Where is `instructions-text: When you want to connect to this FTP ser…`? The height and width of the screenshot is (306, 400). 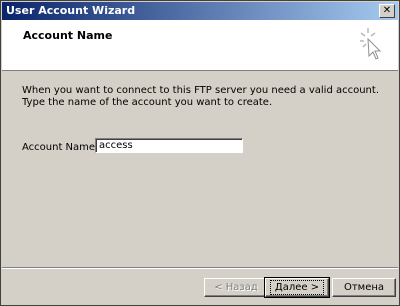
instructions-text: When you want to connect to this FTP ser… is located at coordinates (202, 97).